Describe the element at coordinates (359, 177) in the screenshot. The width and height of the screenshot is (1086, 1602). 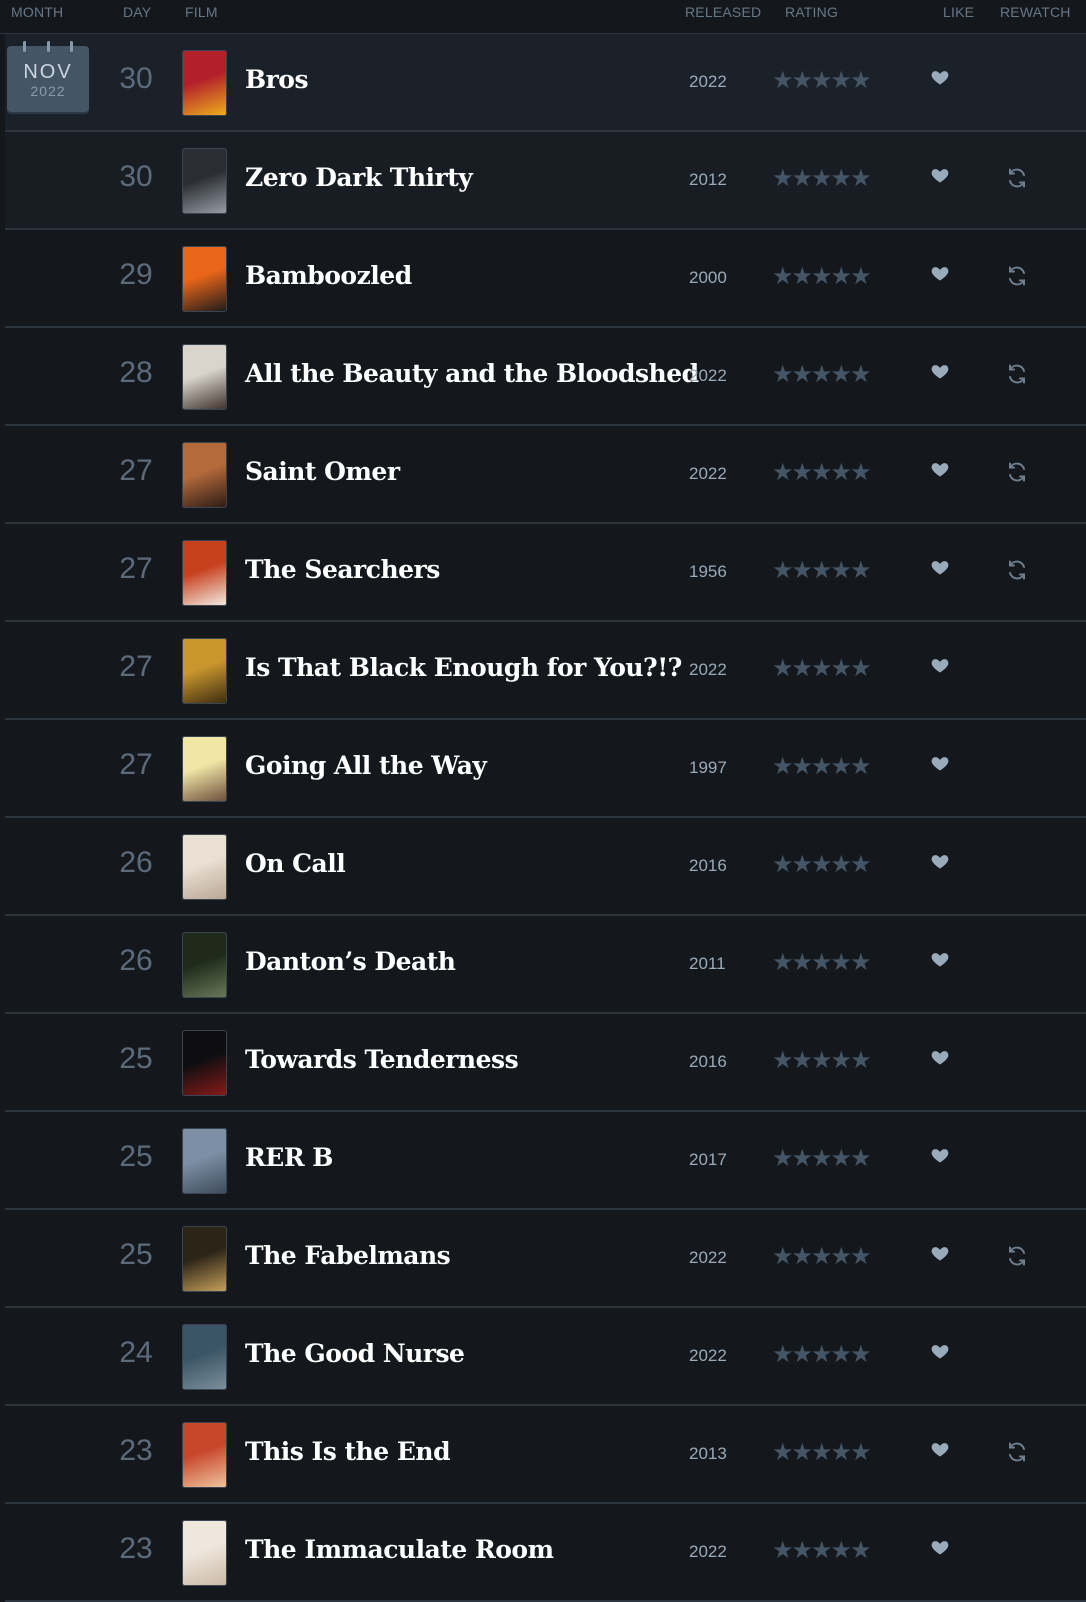
I see `film-title-link: Zero Dark Thirty` at that location.